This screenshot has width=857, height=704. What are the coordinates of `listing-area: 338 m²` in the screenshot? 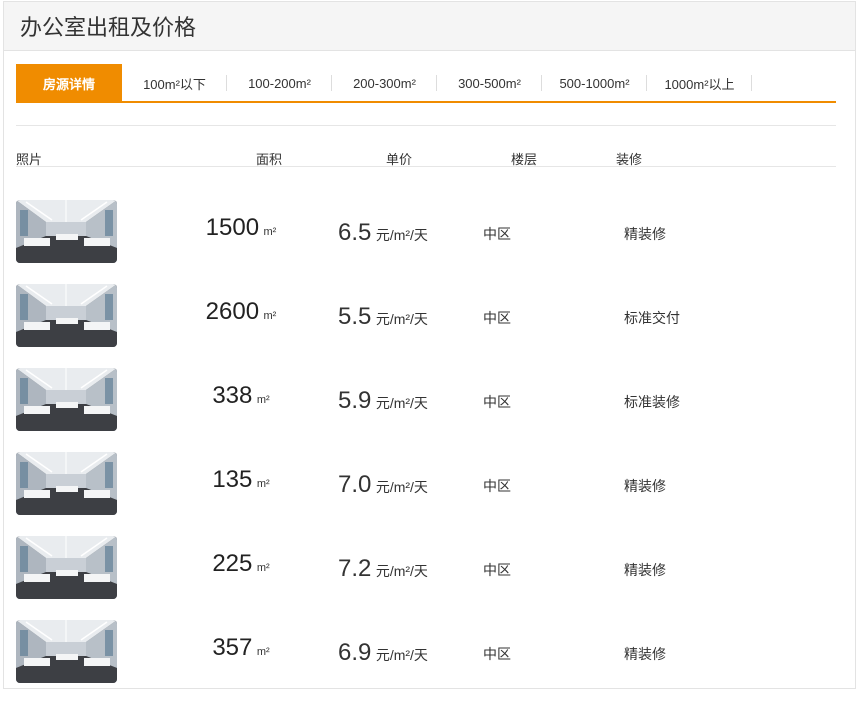 It's located at (241, 396).